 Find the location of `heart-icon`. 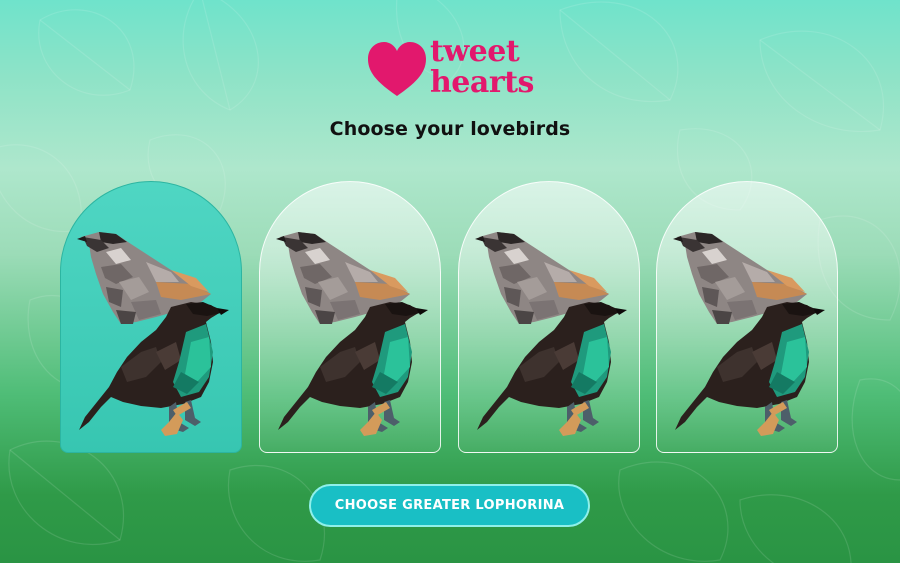

heart-icon is located at coordinates (397, 69).